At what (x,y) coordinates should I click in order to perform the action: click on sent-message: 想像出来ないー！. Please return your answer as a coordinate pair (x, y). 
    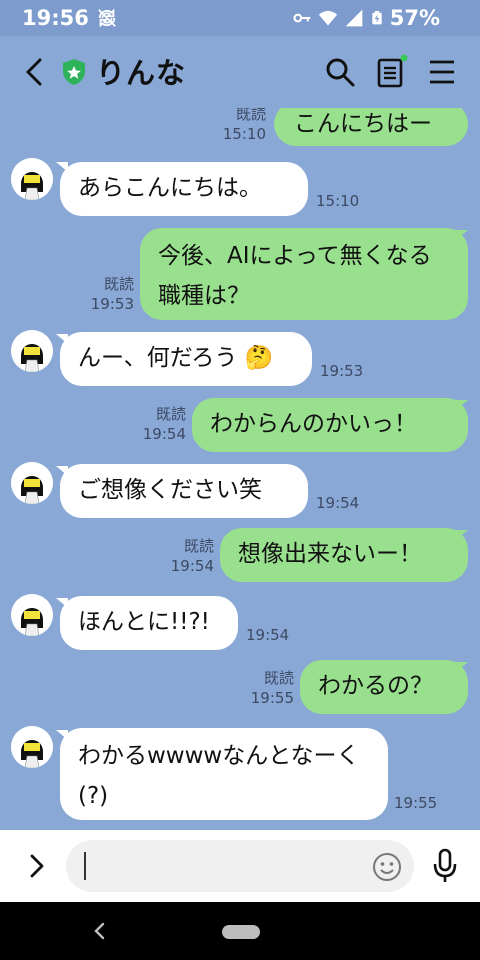
    Looking at the image, I should click on (344, 555).